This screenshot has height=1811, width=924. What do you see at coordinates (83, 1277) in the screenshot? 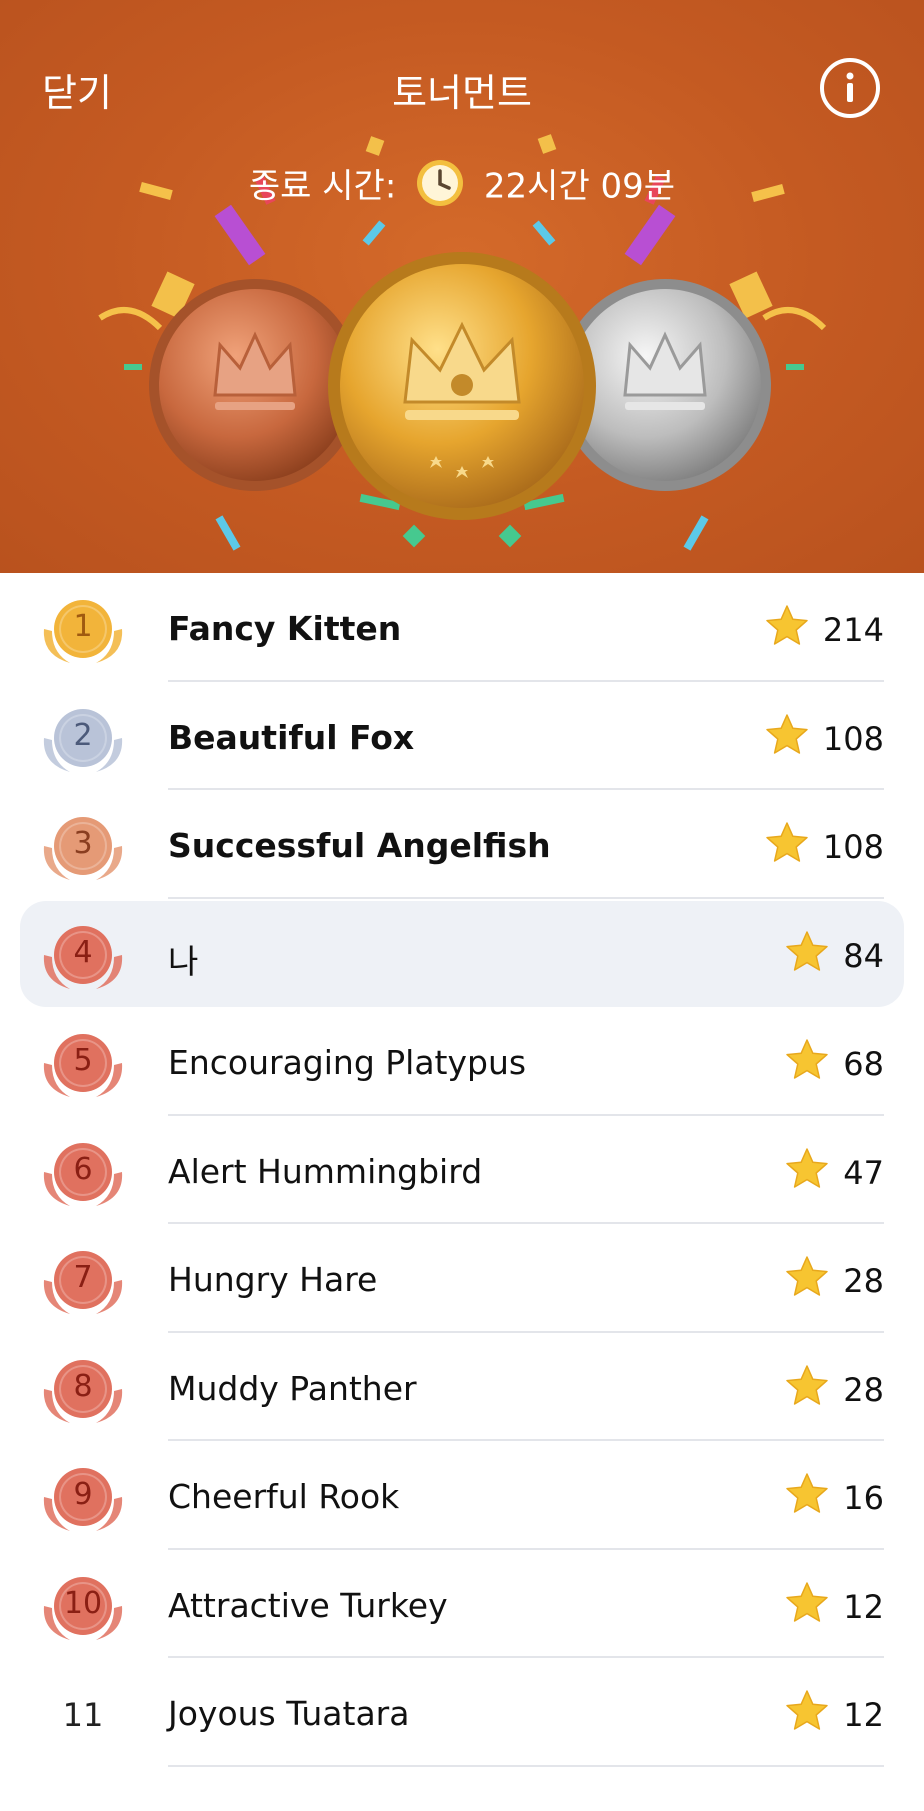
I see `rank-number: 7` at bounding box center [83, 1277].